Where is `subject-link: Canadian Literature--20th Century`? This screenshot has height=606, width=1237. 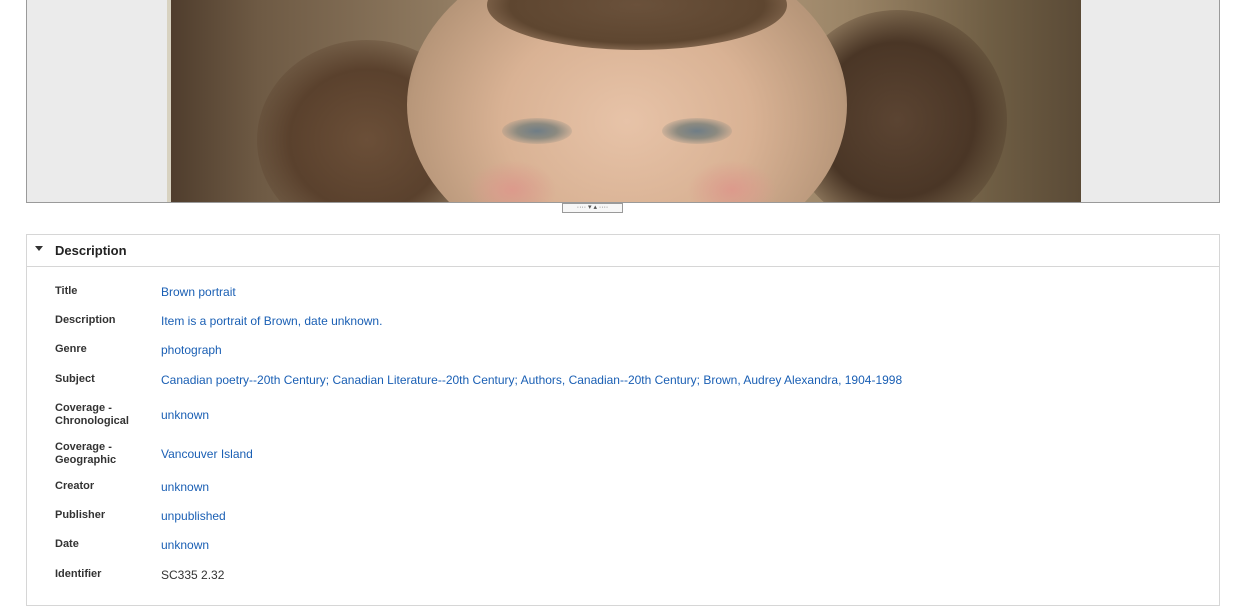
subject-link: Canadian Literature--20th Century is located at coordinates (423, 380).